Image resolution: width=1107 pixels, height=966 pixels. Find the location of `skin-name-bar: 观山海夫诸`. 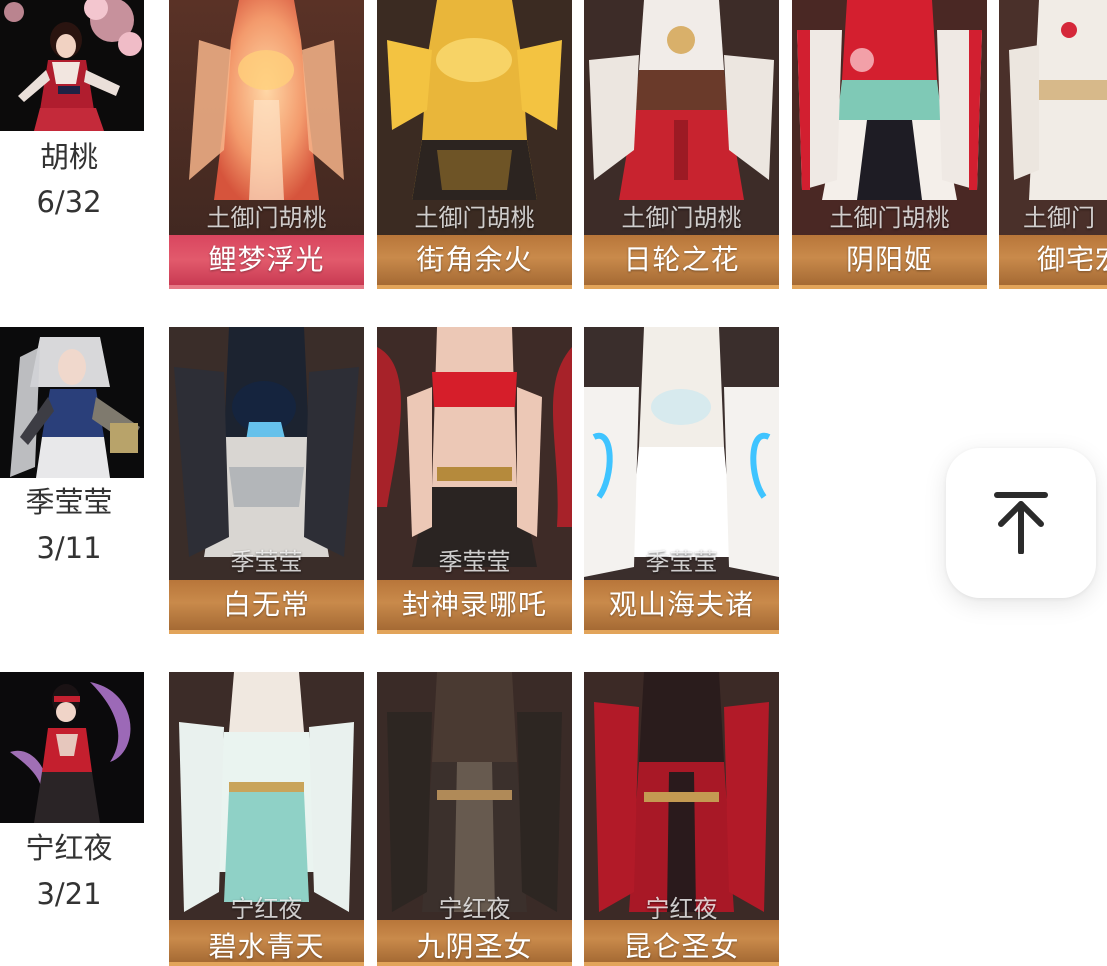

skin-name-bar: 观山海夫诸 is located at coordinates (681, 607).